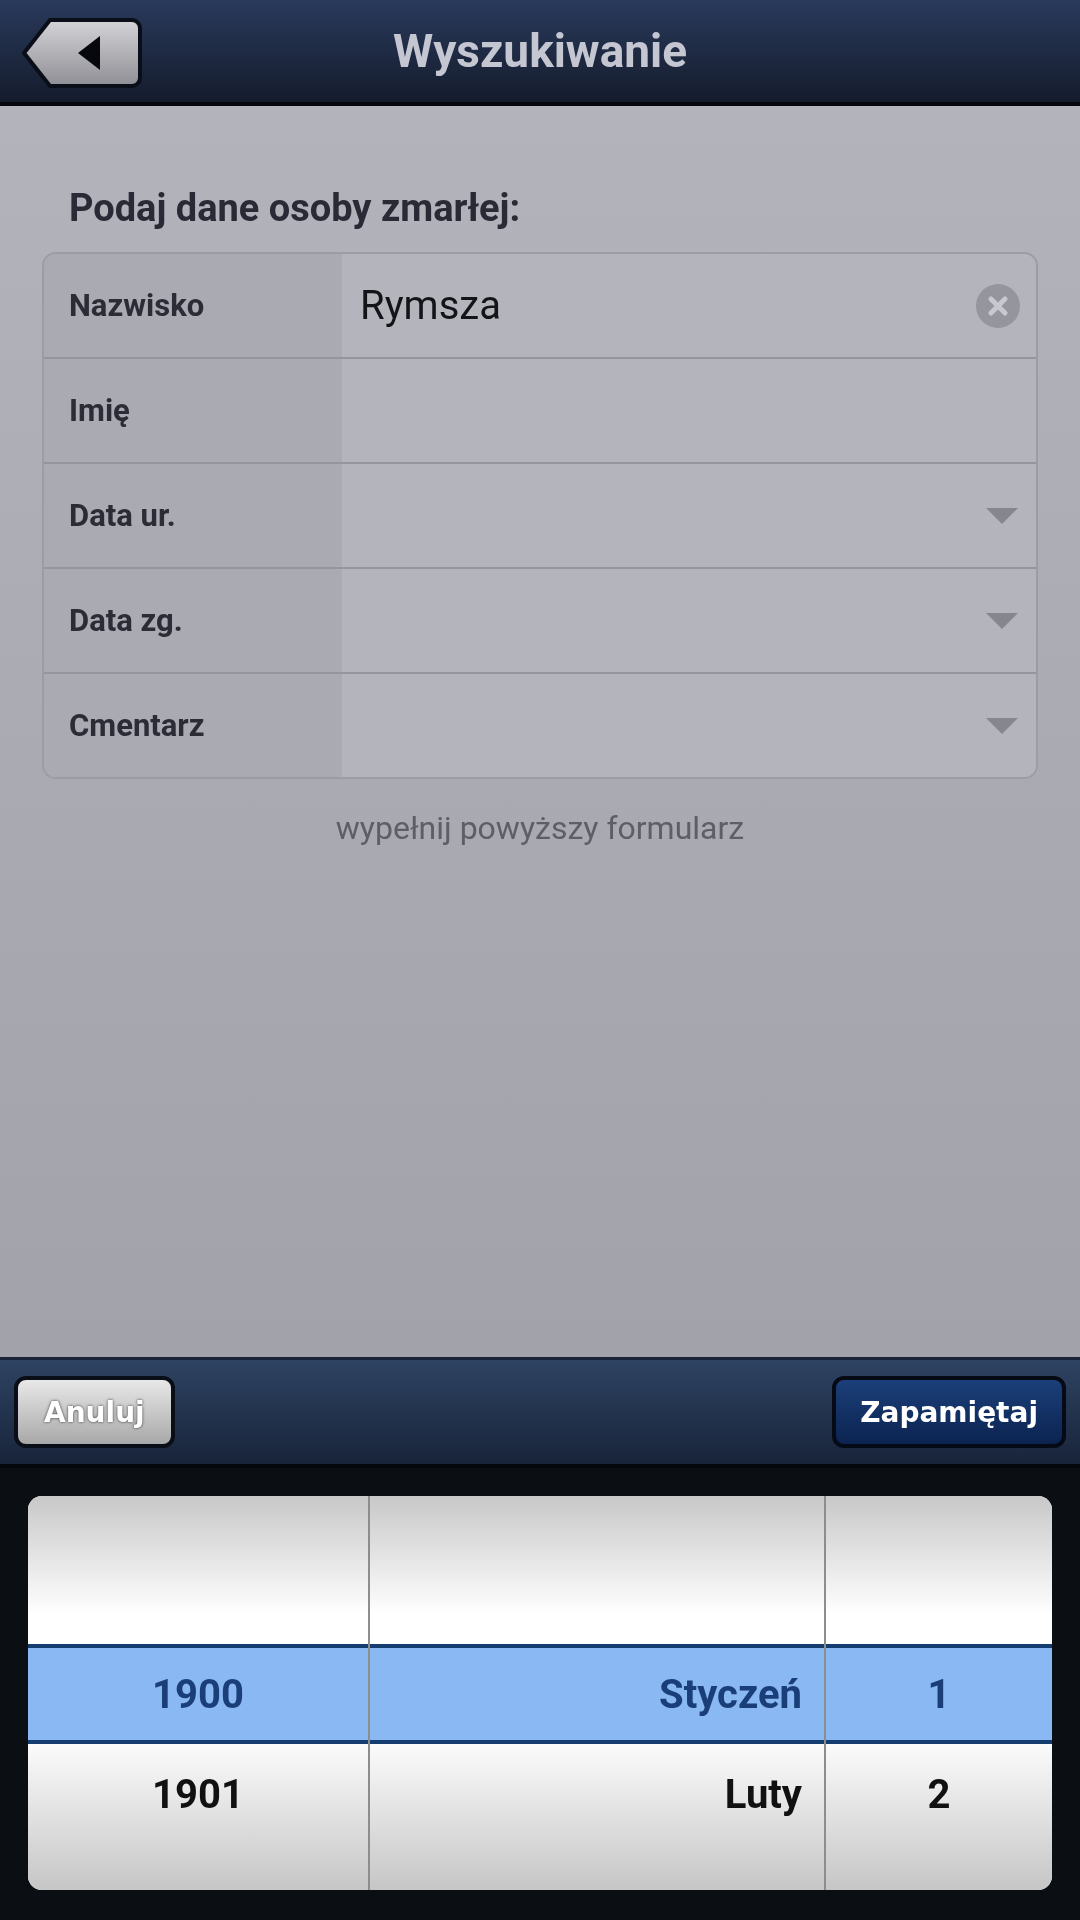 The height and width of the screenshot is (1920, 1080). What do you see at coordinates (198, 1694) in the screenshot?
I see `picker-option: 1900` at bounding box center [198, 1694].